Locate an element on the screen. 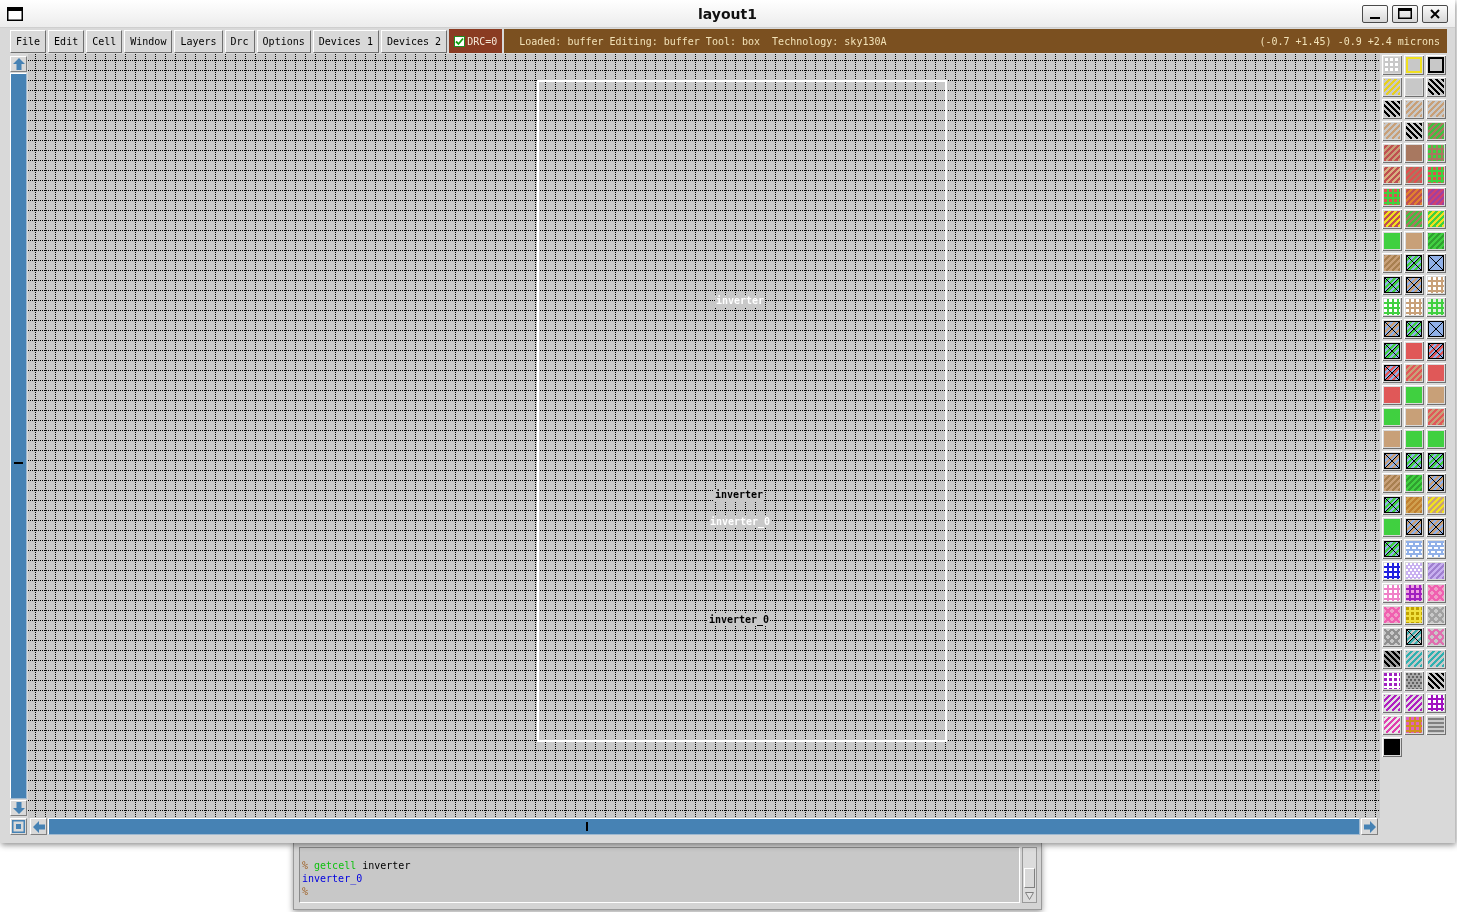 This screenshot has height=912, width=1457. menu-button: Cell is located at coordinates (104, 41).